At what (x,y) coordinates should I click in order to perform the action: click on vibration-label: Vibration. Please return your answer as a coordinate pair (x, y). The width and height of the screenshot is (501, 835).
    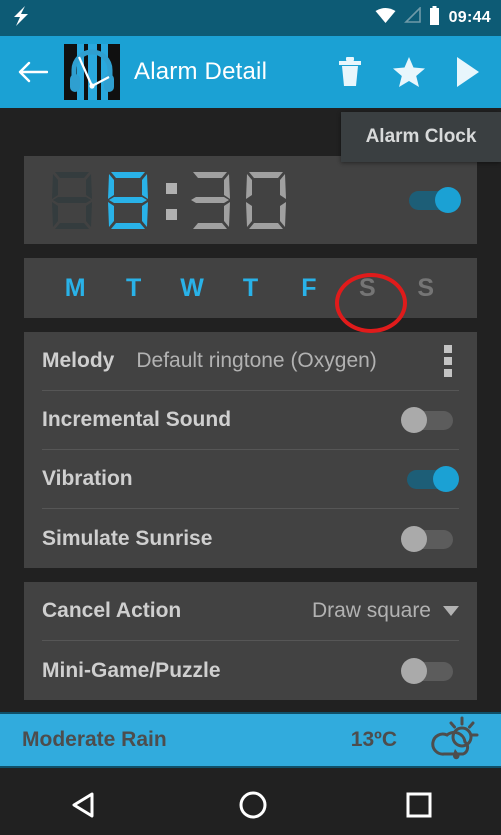
    Looking at the image, I should click on (87, 478).